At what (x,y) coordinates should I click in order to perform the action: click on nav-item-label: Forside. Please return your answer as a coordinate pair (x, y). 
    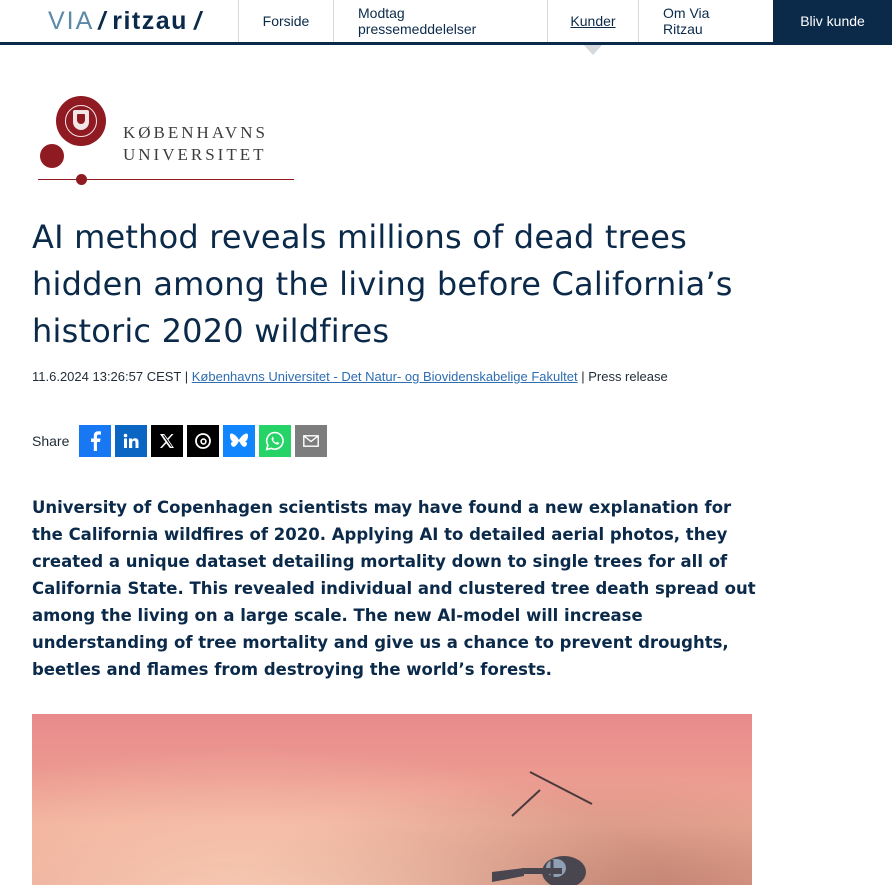
    Looking at the image, I should click on (286, 21).